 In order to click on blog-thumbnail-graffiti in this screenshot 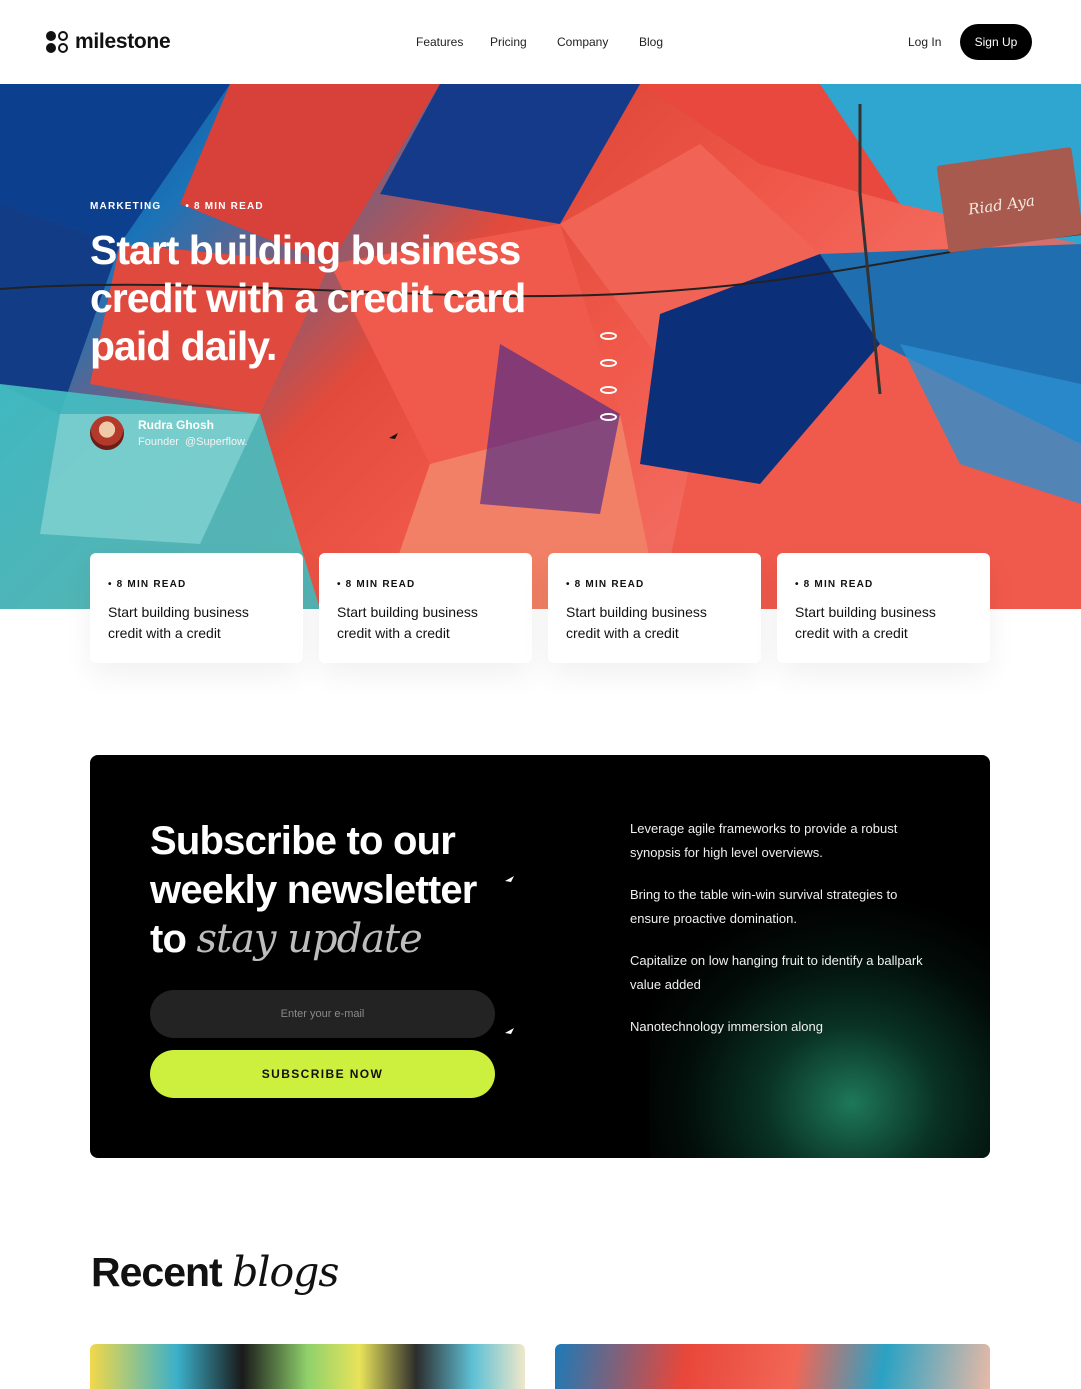, I will do `click(307, 1366)`.